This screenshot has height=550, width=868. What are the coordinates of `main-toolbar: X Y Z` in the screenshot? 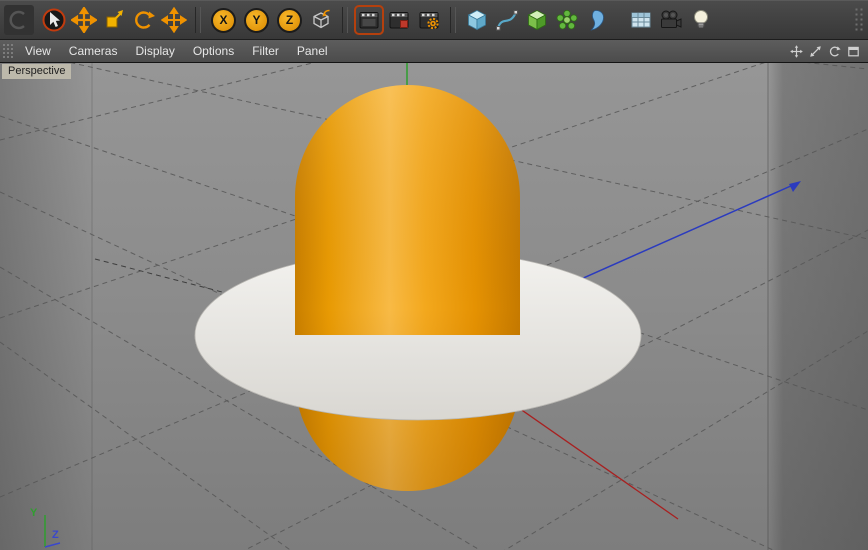 It's located at (434, 20).